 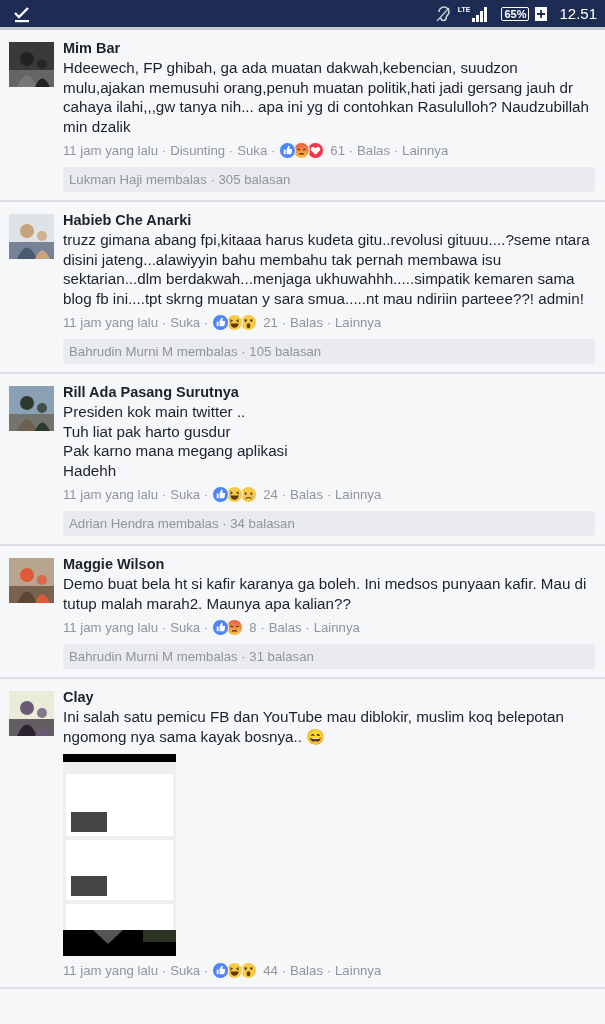 What do you see at coordinates (316, 150) in the screenshot?
I see `heart-reaction-icon` at bounding box center [316, 150].